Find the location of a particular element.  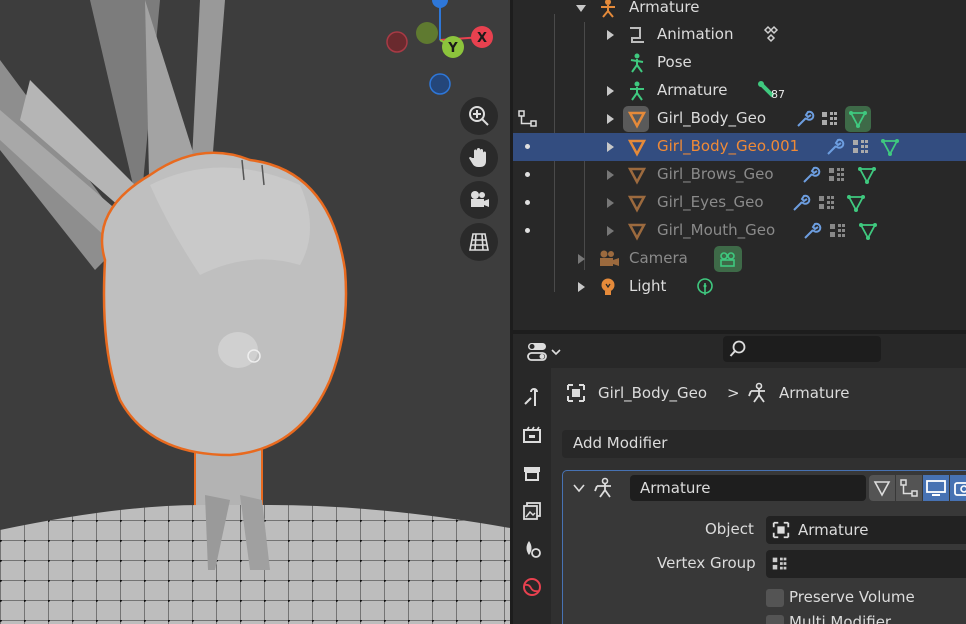

world-icon is located at coordinates (532, 587).